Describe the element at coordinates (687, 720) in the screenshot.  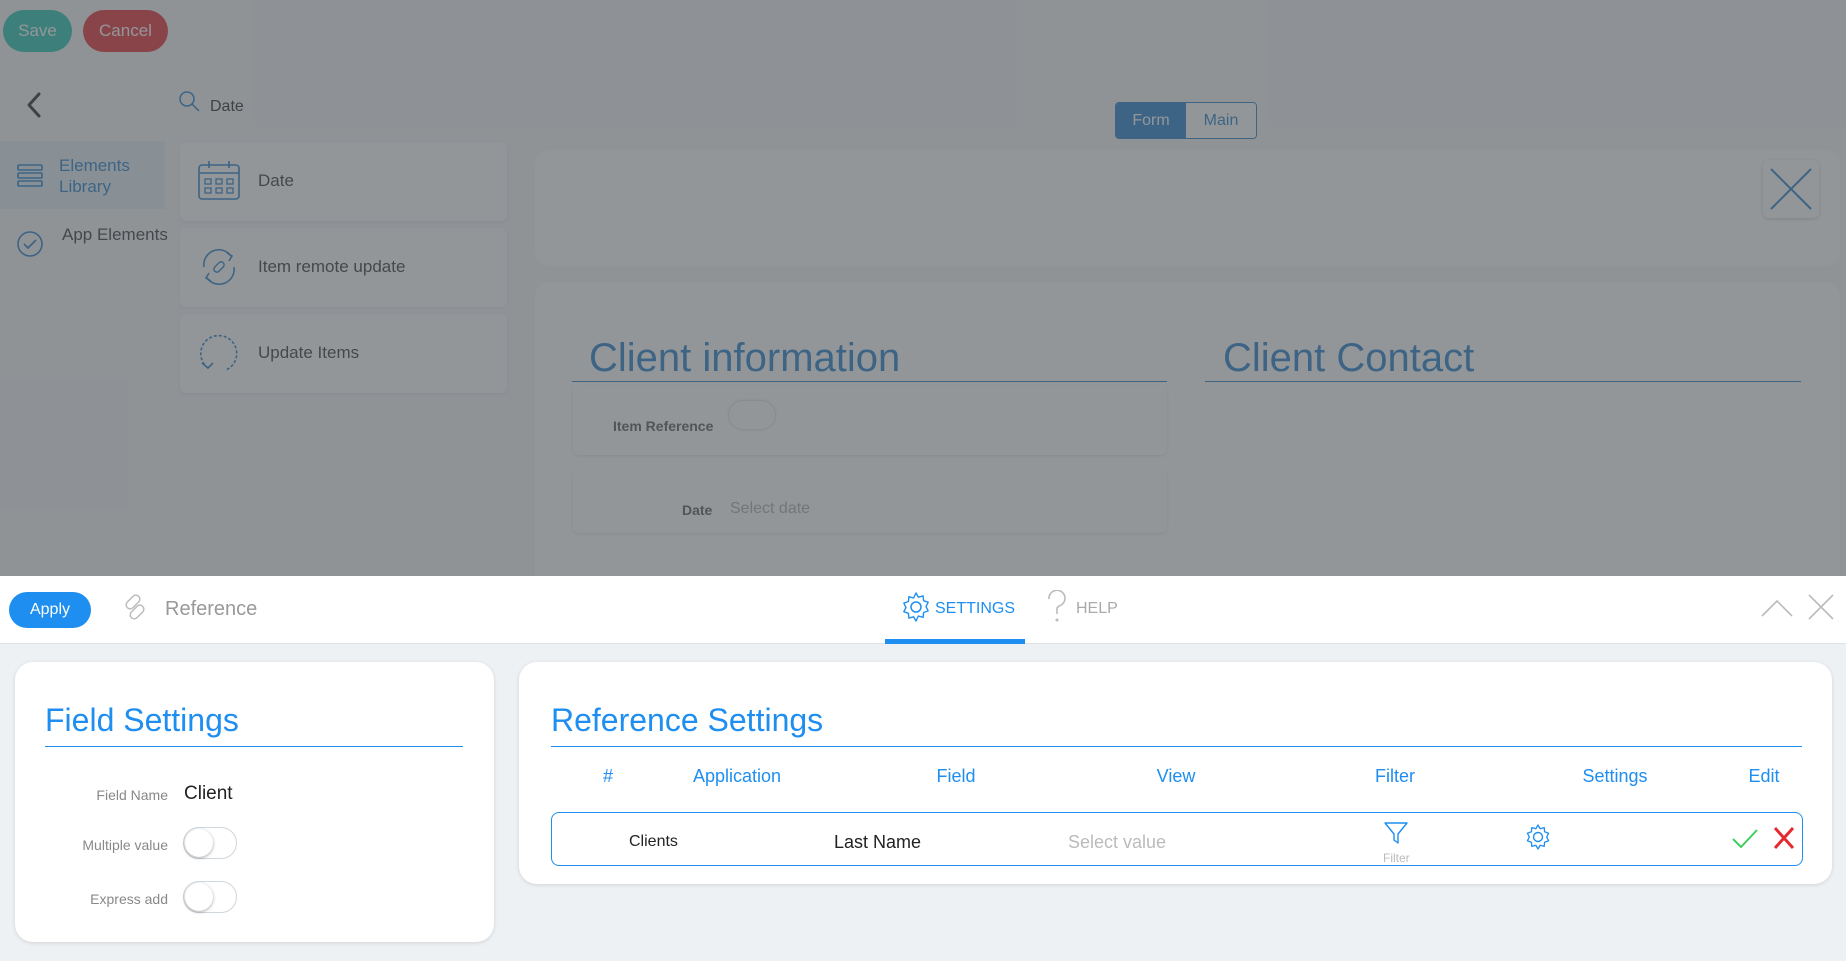
I see `card-title: Reference Settings` at that location.